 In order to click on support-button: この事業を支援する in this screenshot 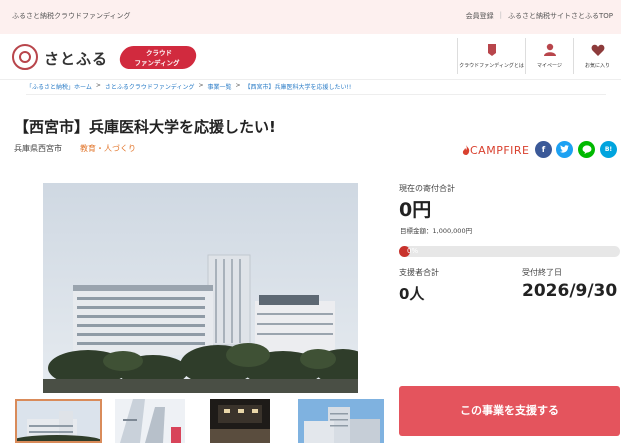, I will do `click(509, 411)`.